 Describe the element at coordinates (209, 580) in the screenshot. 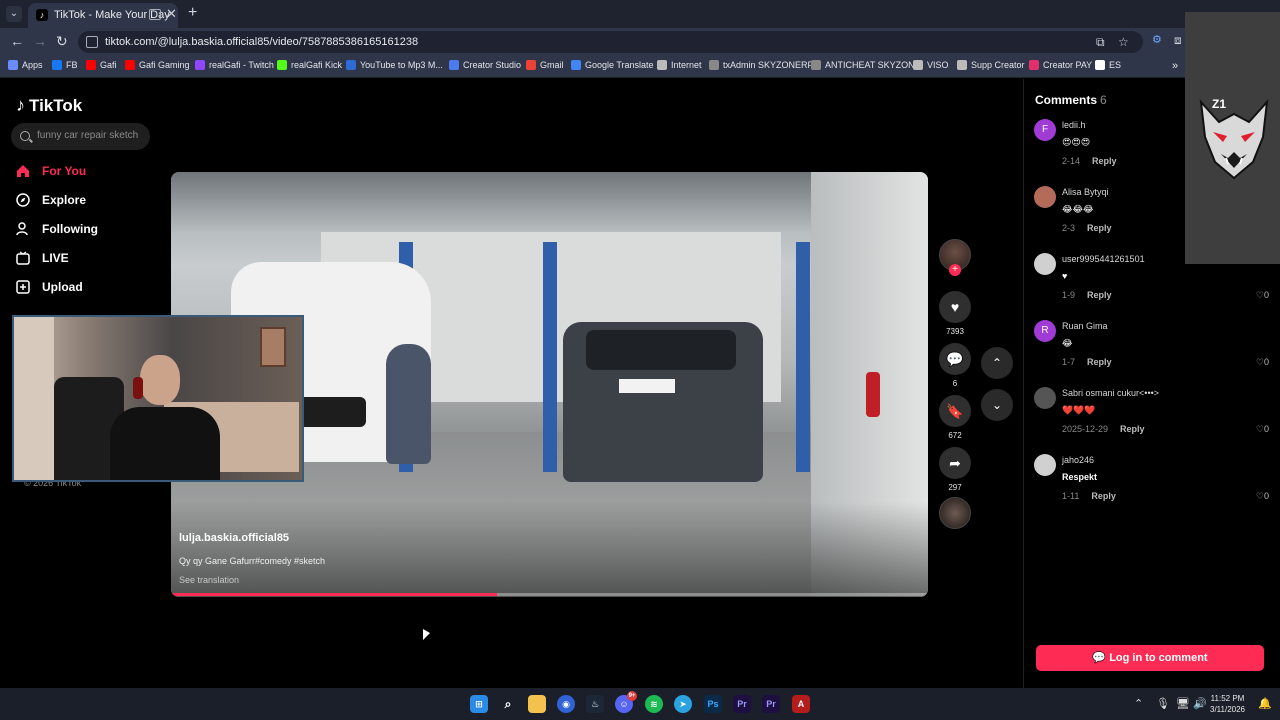

I see `see-translation-link: See translation` at that location.